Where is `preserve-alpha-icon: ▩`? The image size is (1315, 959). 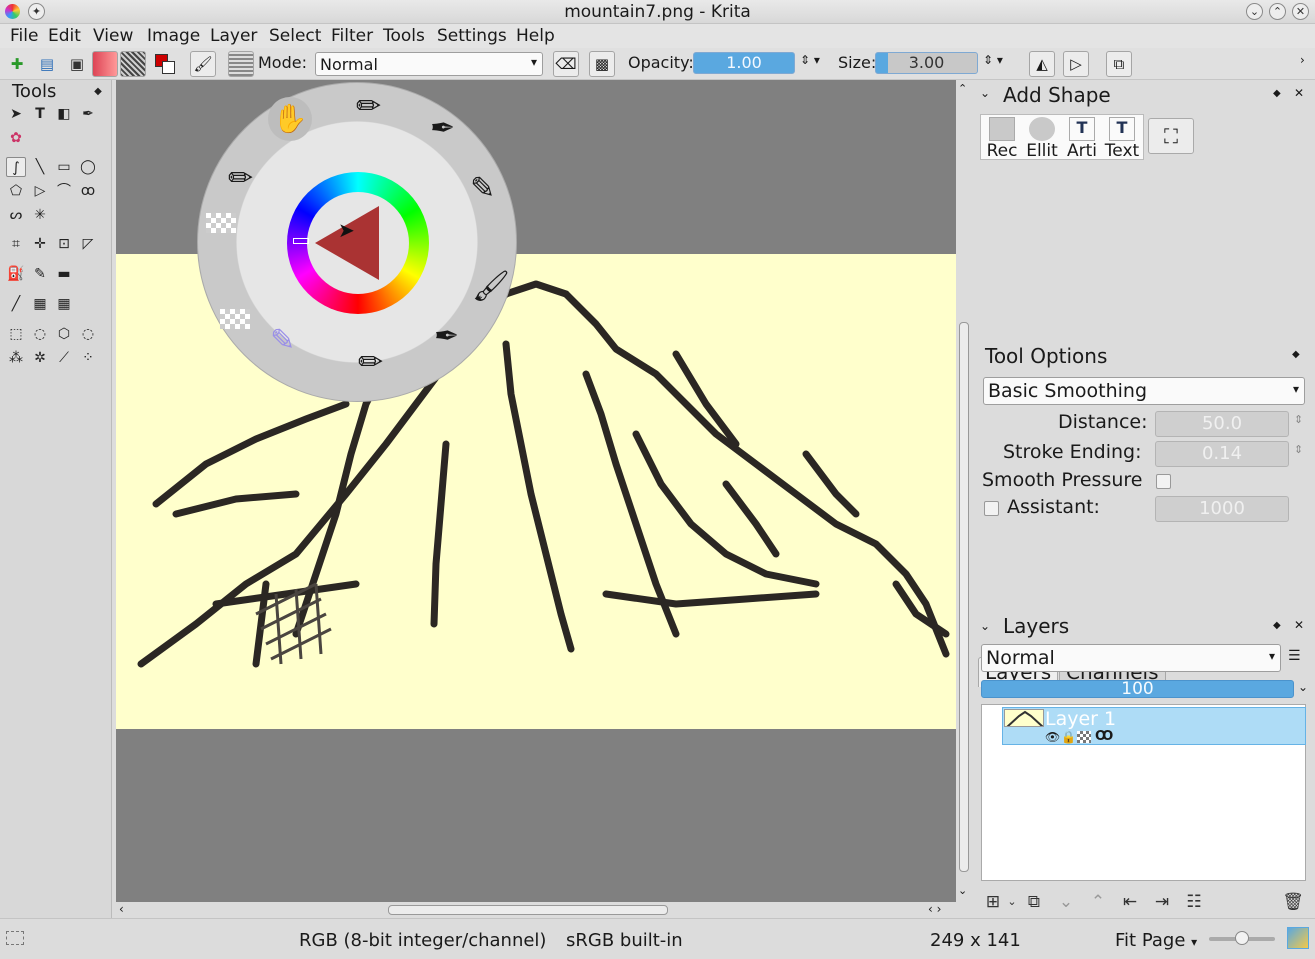
preserve-alpha-icon: ▩ is located at coordinates (602, 64).